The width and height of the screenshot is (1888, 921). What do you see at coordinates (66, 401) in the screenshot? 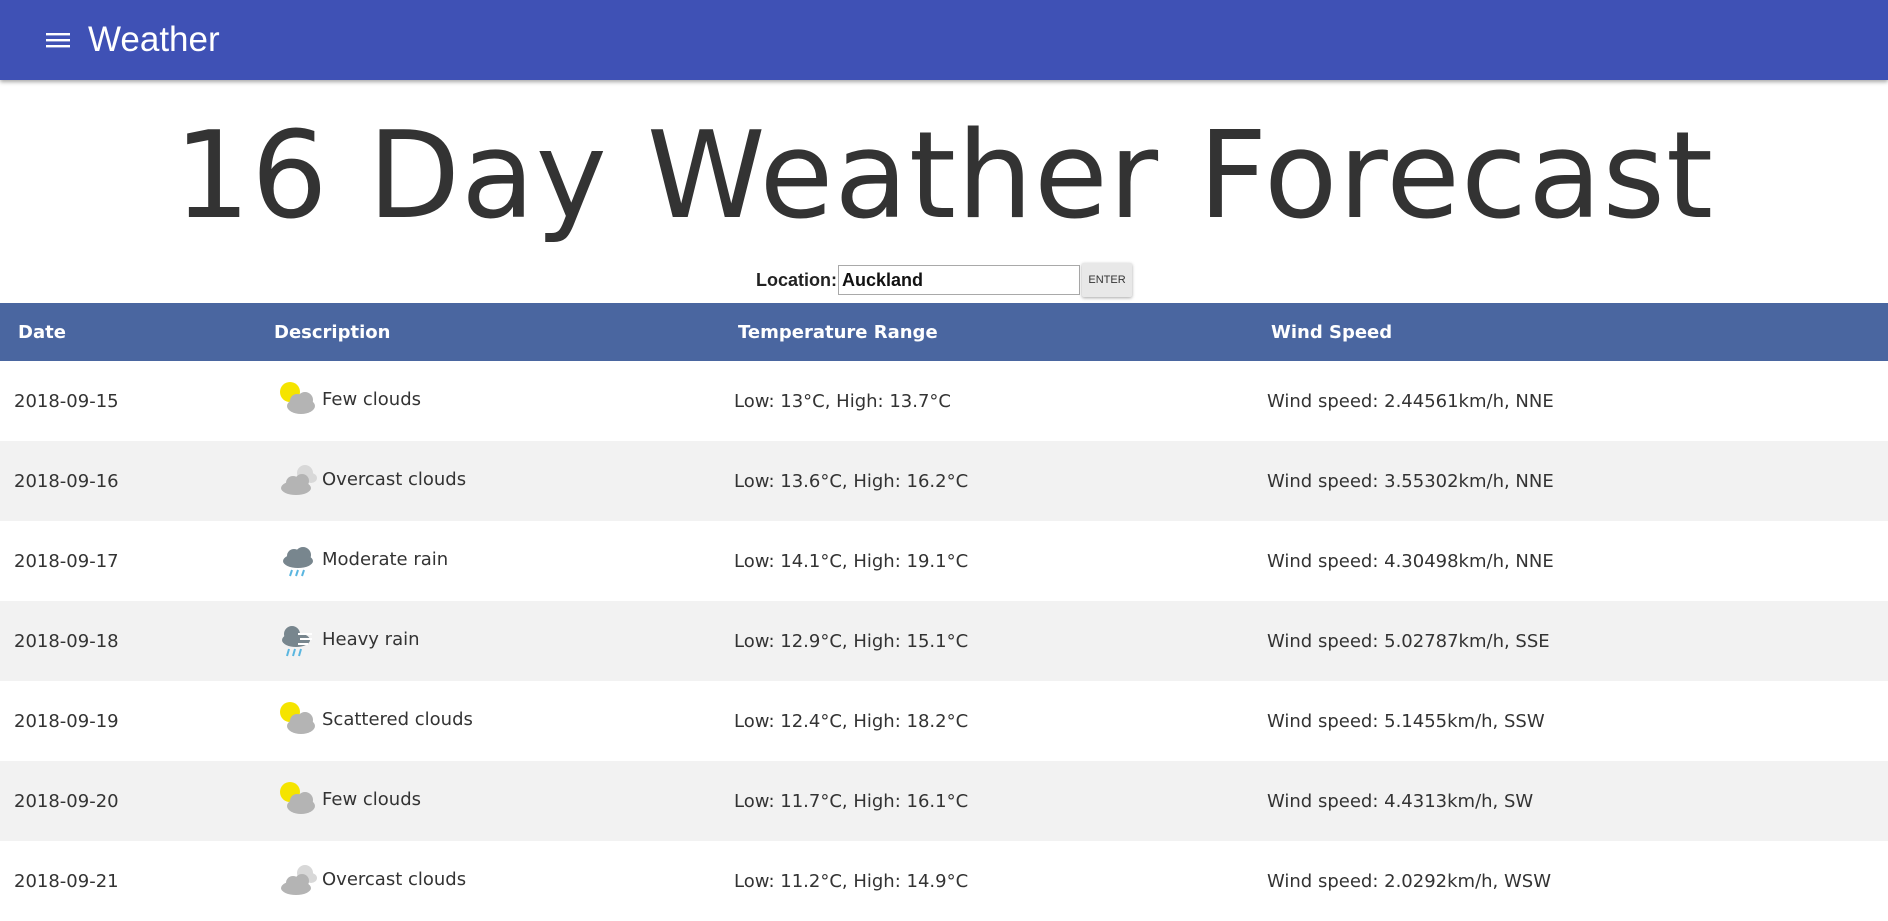
I see `cell-date: 2018-09-15` at bounding box center [66, 401].